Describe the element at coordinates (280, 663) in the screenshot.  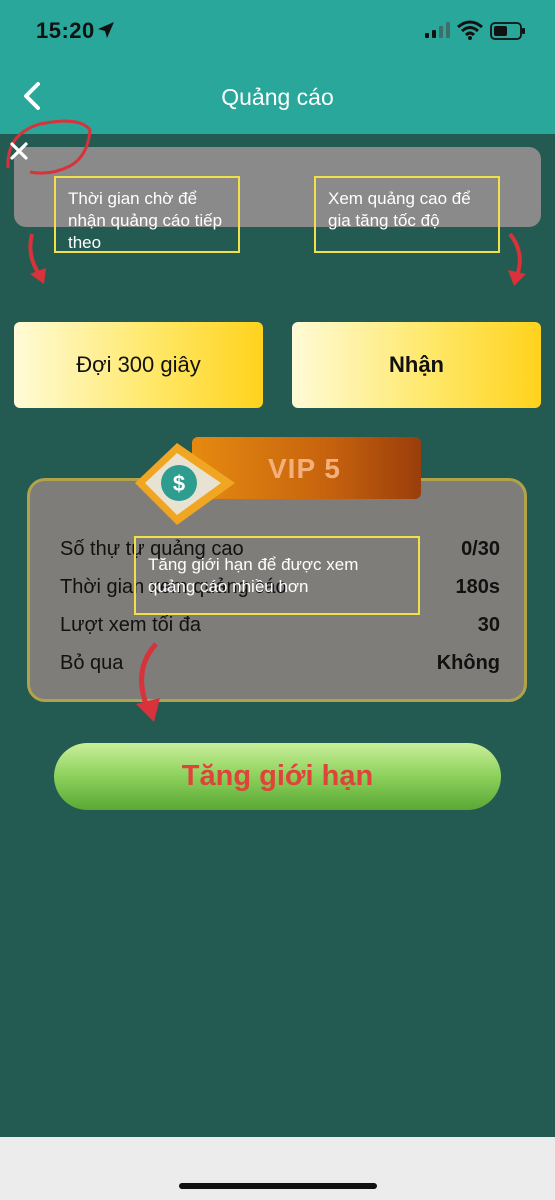
I see `stat-row-skip: Bỏ qua Không` at that location.